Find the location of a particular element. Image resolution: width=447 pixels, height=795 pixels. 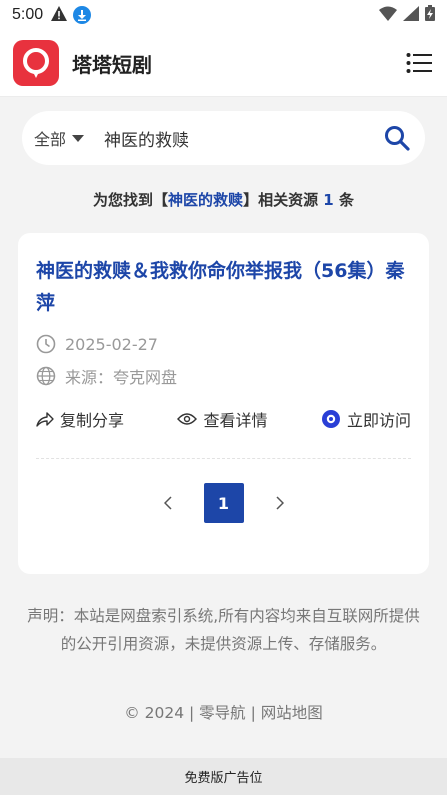

globe-icon is located at coordinates (46, 376).